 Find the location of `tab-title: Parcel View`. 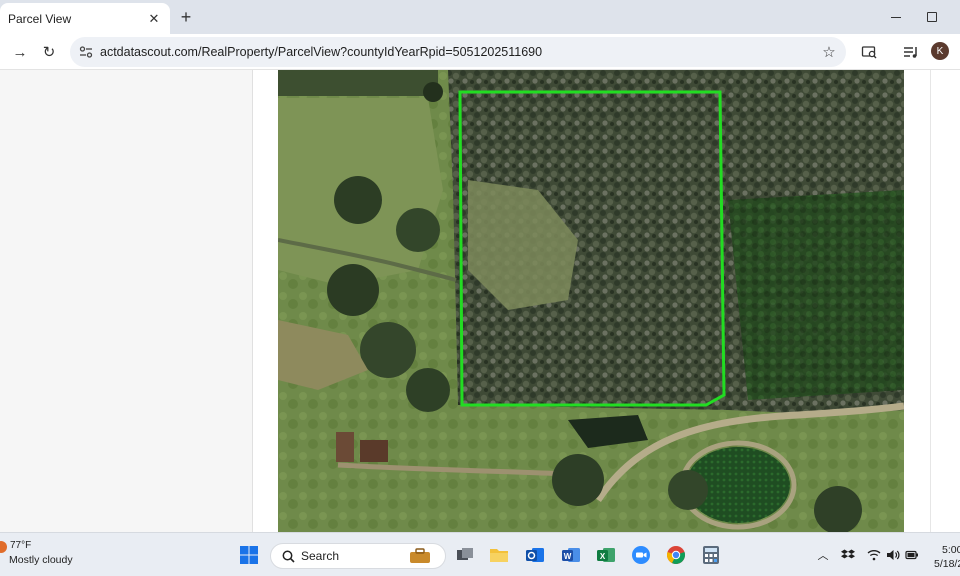

tab-title: Parcel View is located at coordinates (40, 18).